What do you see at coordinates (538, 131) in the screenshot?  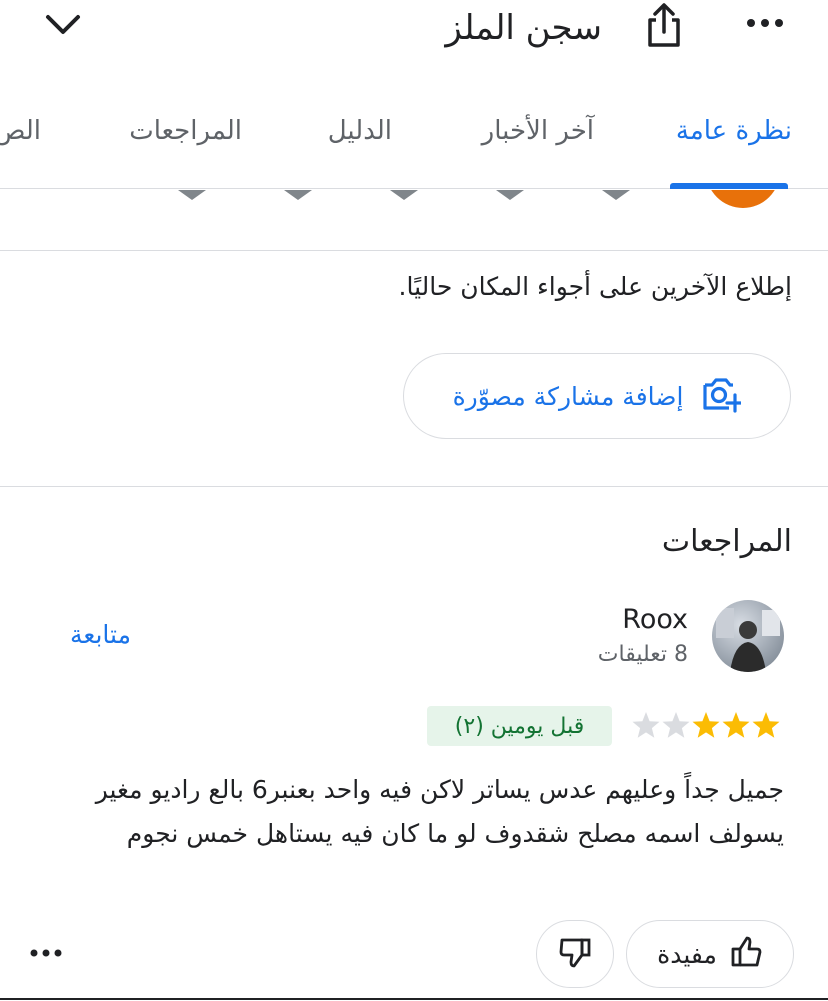 I see `tab-updates: آخر الأخبار` at bounding box center [538, 131].